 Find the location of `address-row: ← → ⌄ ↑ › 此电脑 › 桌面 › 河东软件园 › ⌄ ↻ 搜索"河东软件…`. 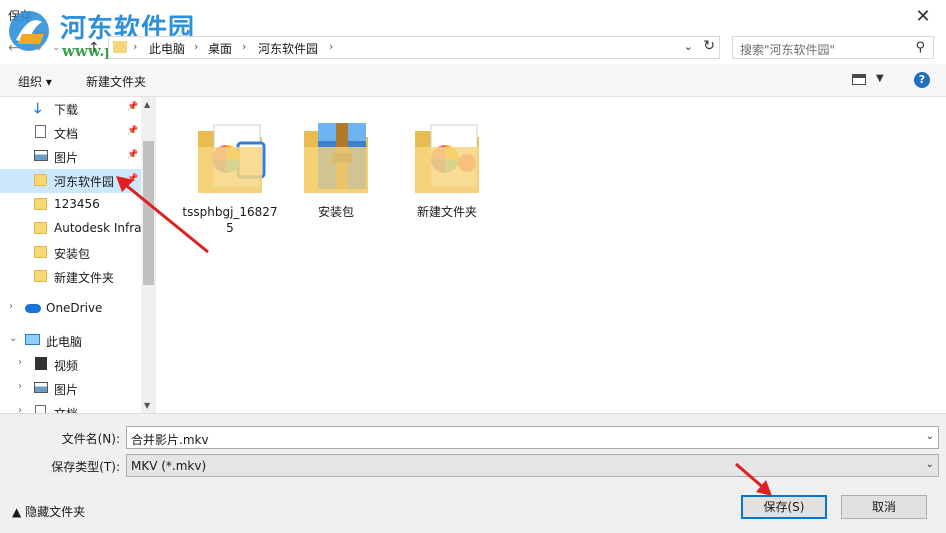

address-row: ← → ⌄ ↑ › 此电脑 › 桌面 › 河东软件园 › ⌄ ↻ 搜索"河东软件… is located at coordinates (473, 48).